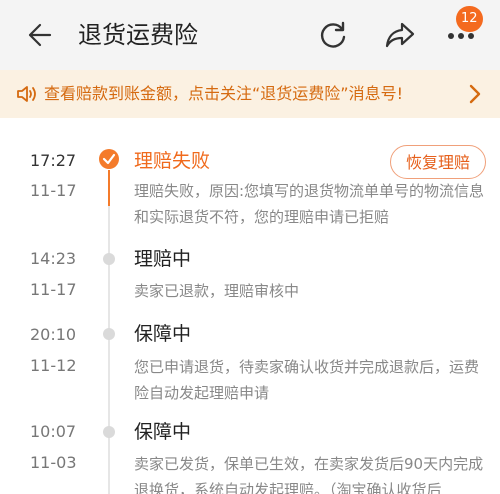  I want to click on event-status: 理赔中, so click(163, 259).